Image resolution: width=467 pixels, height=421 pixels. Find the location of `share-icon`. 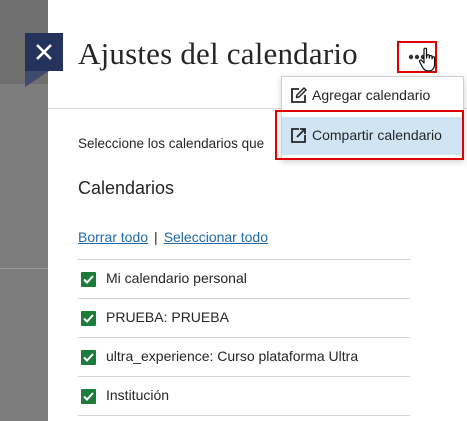

share-icon is located at coordinates (298, 135).